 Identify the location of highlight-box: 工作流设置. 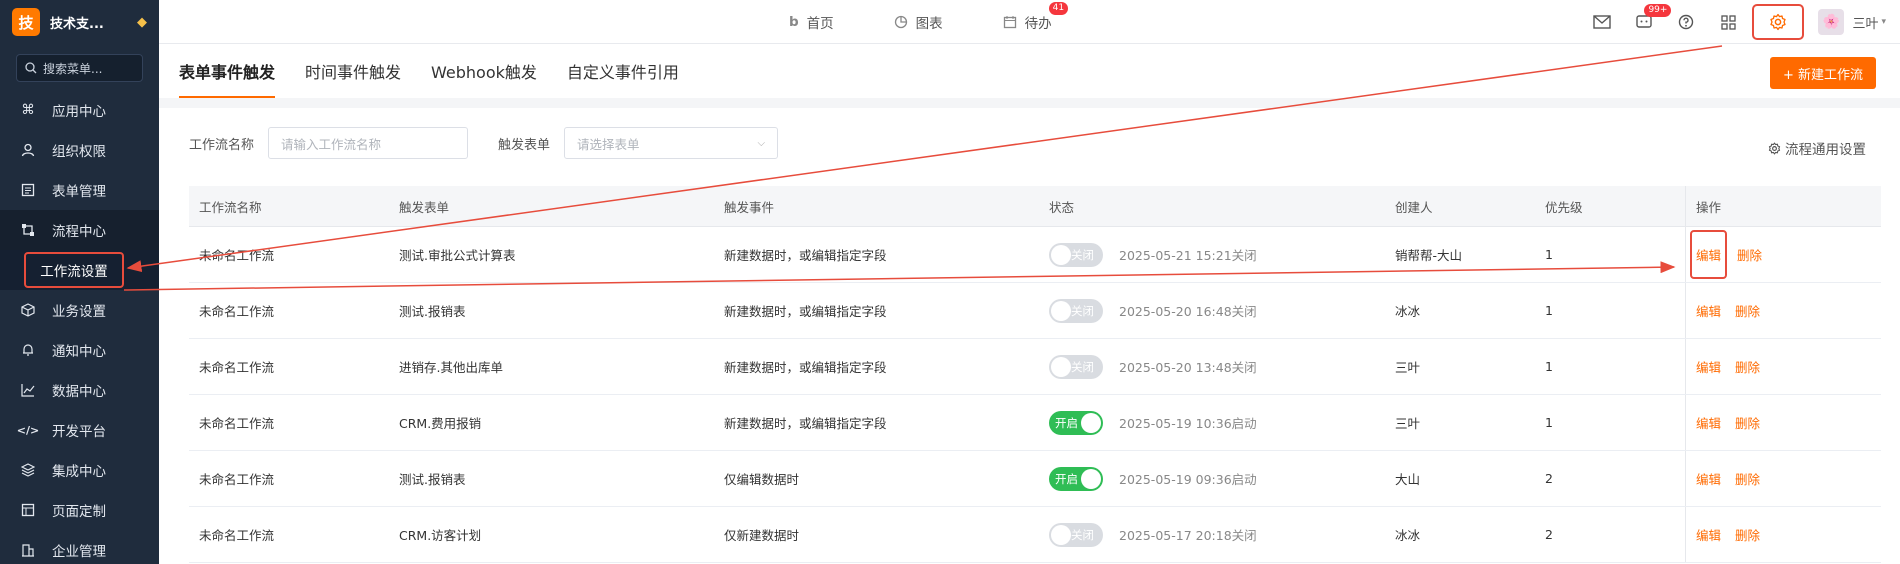
(74, 270).